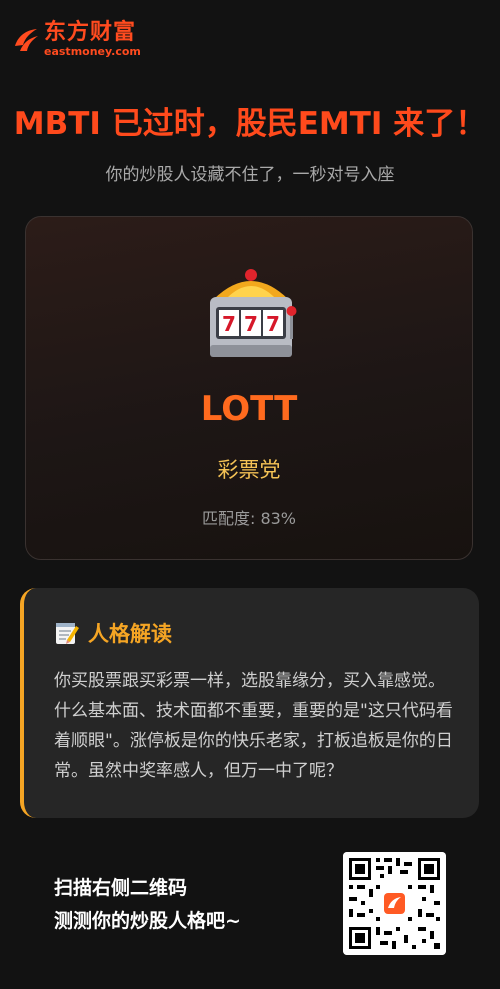 The height and width of the screenshot is (989, 500). I want to click on analysis-header: 人格解读, so click(113, 633).